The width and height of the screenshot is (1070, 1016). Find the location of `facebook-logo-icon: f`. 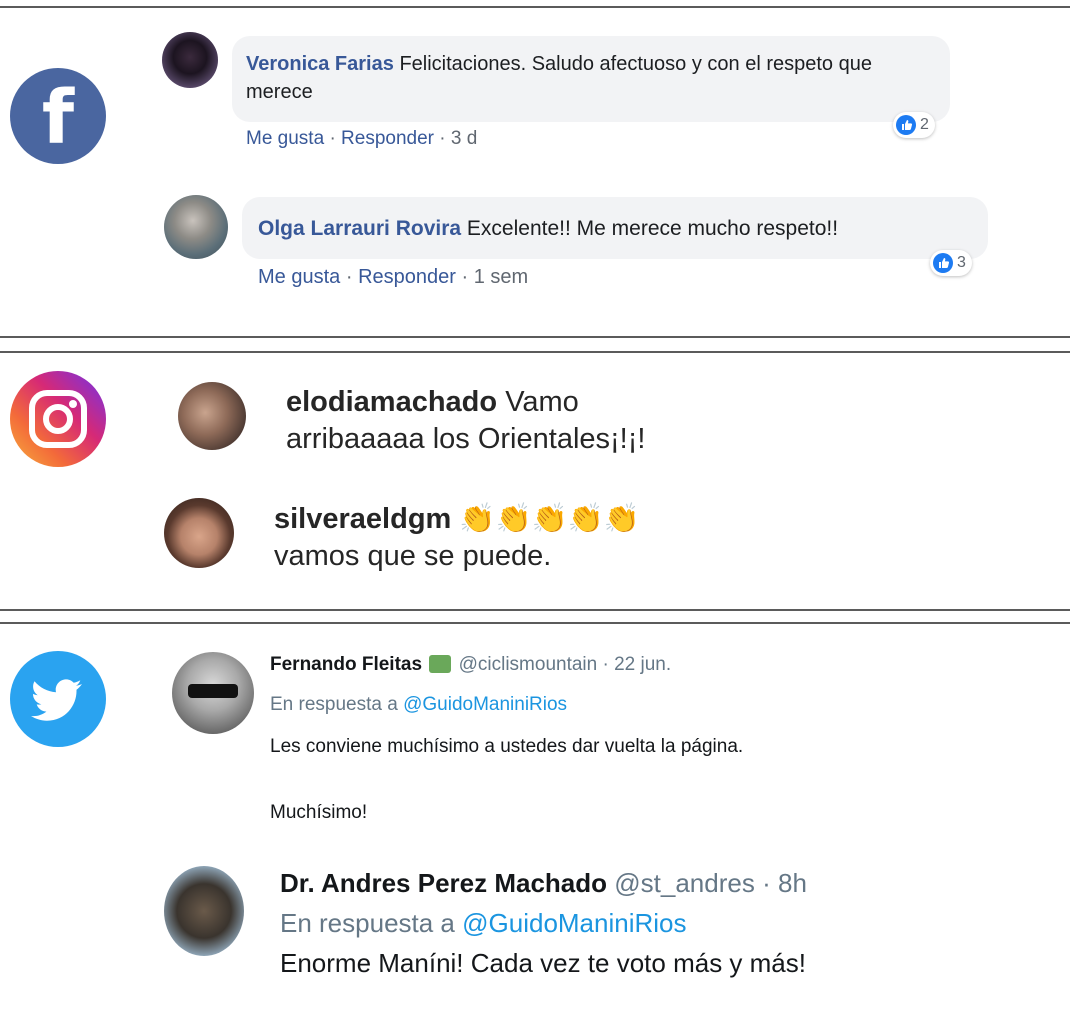

facebook-logo-icon: f is located at coordinates (58, 116).